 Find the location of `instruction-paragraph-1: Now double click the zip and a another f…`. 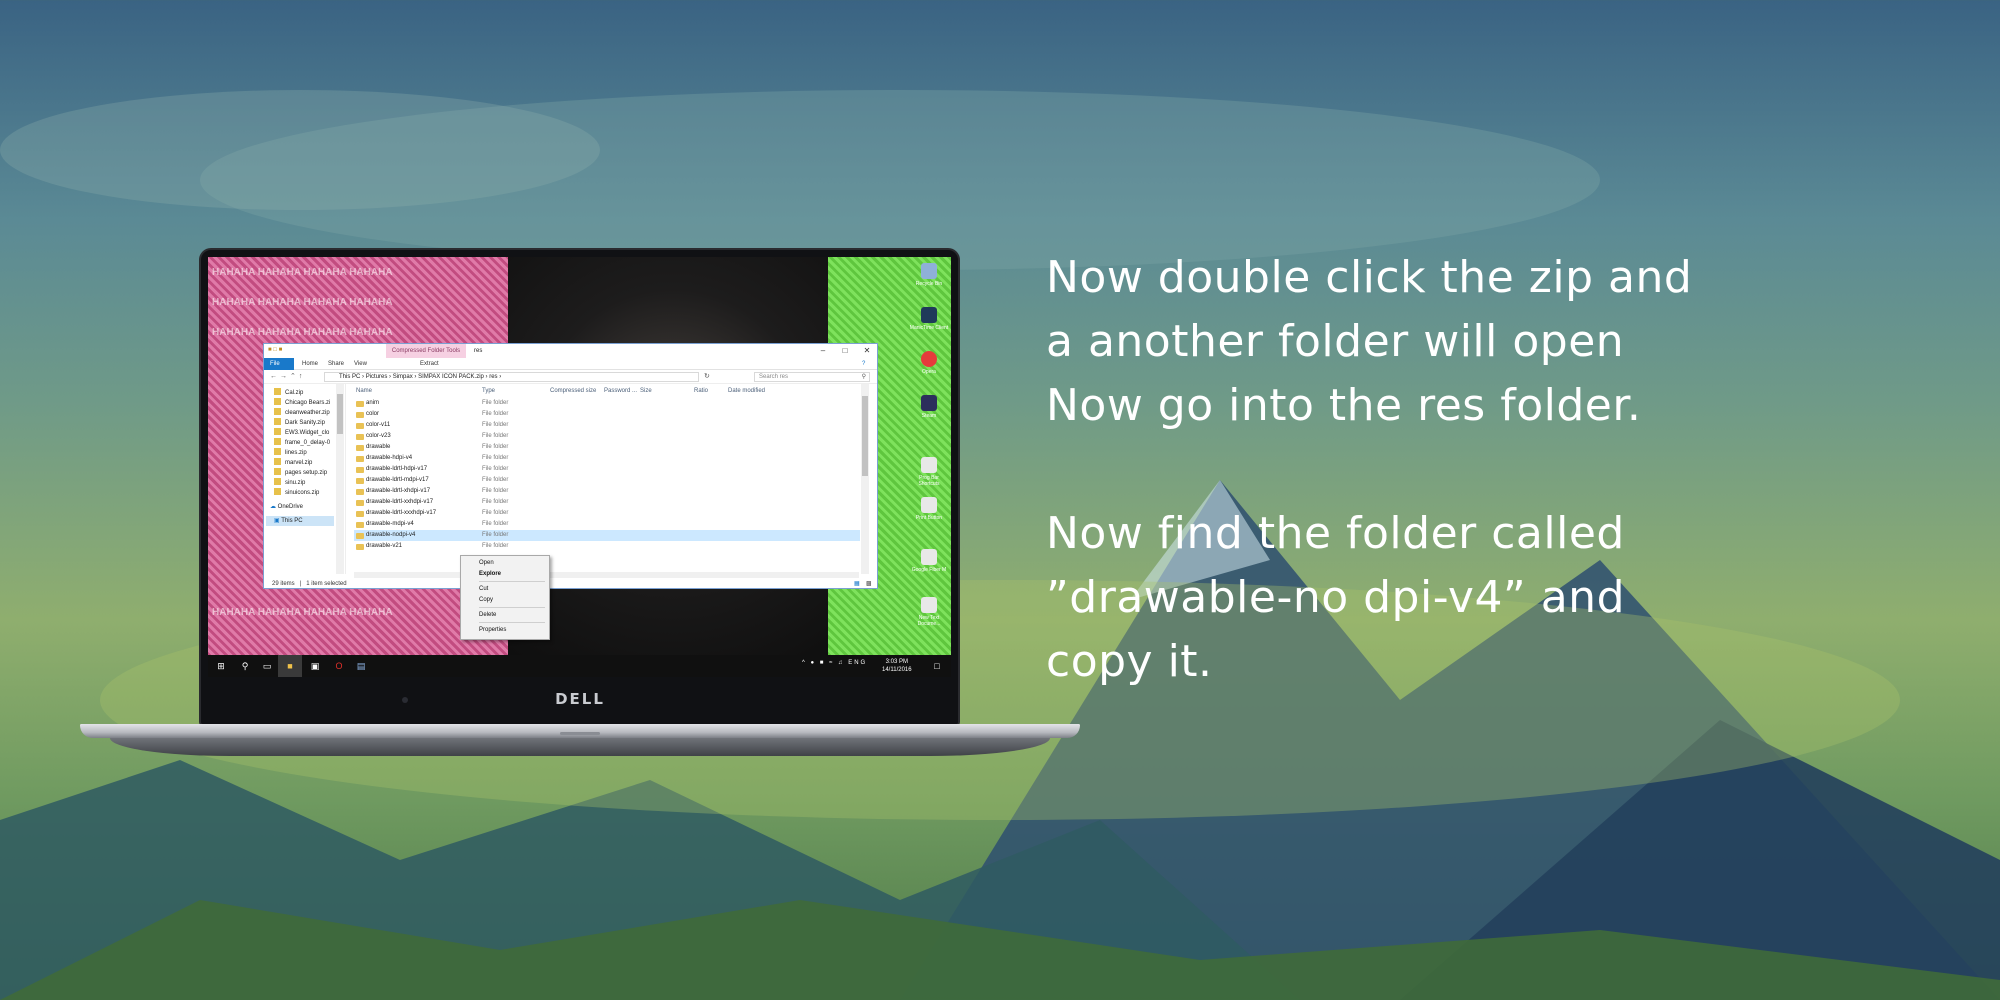

instruction-paragraph-1: Now double click the zip and a another f… is located at coordinates (1496, 342).